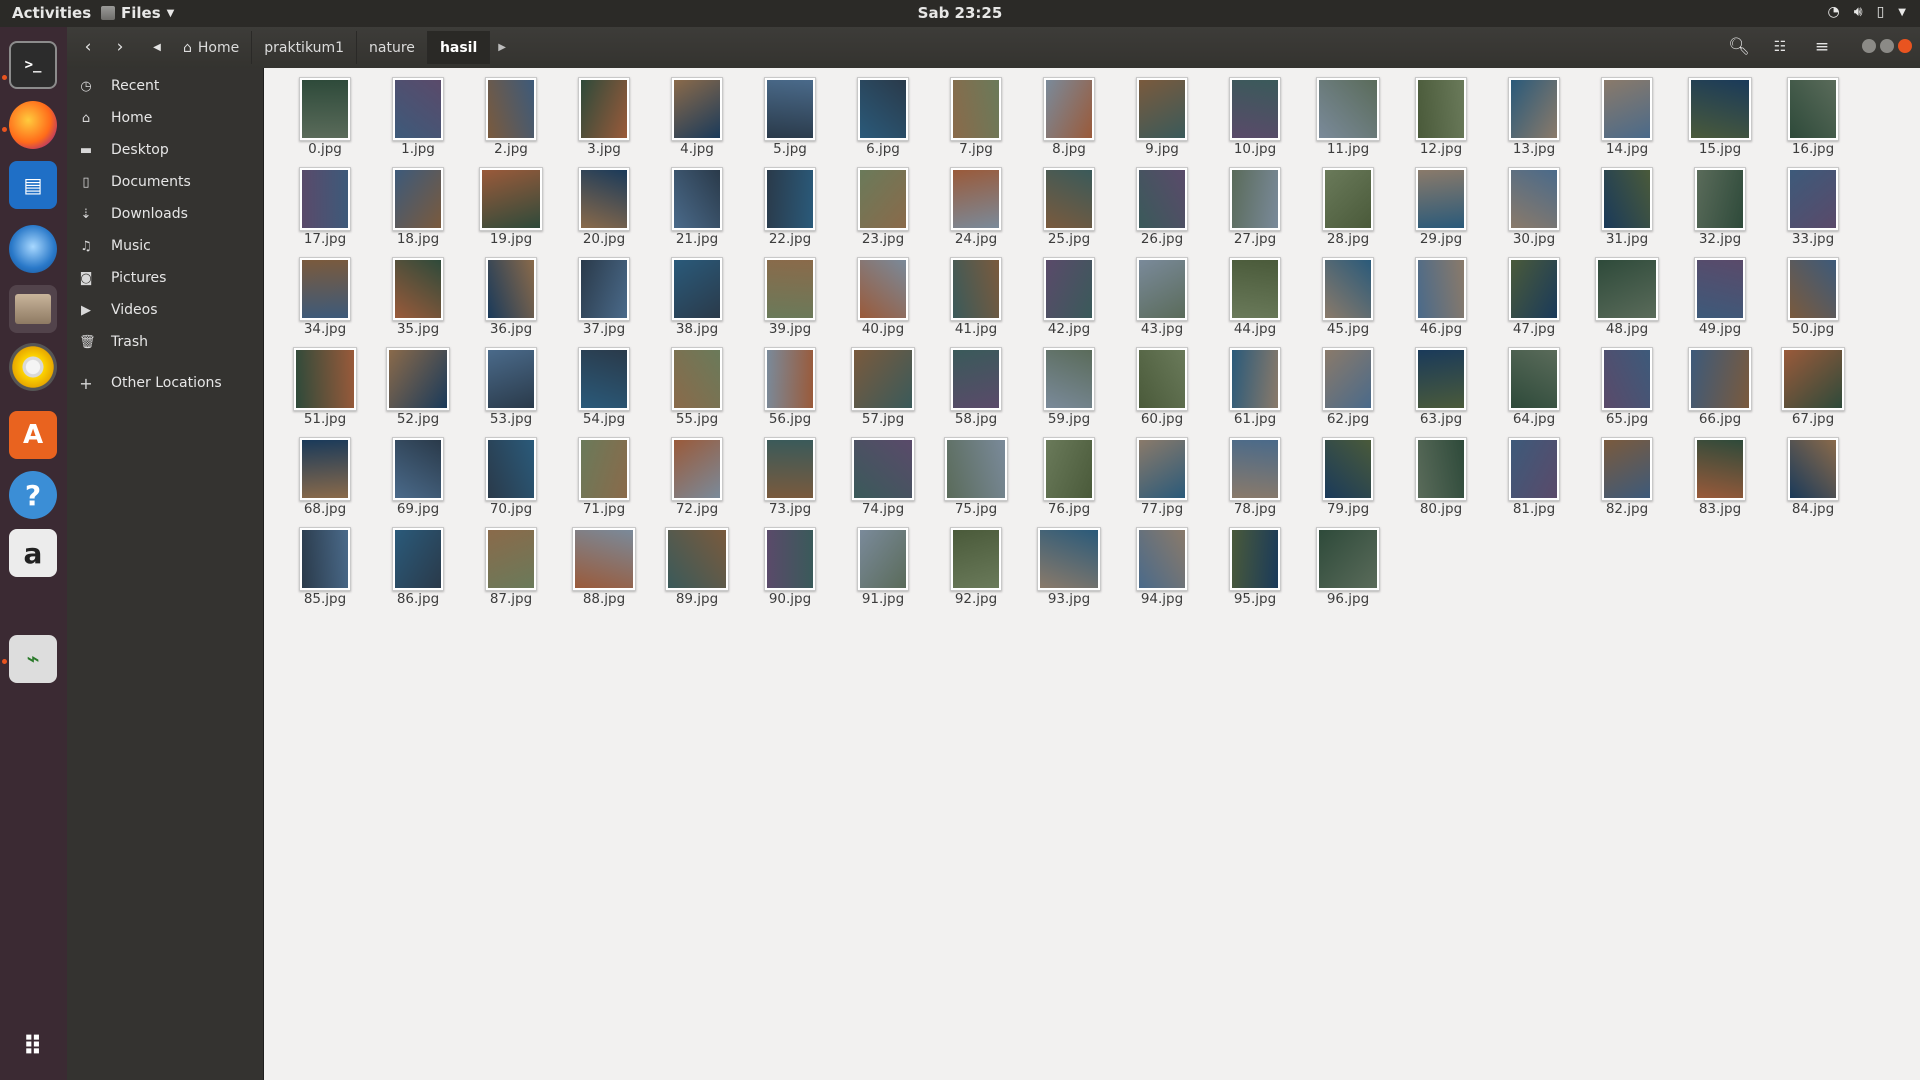 The width and height of the screenshot is (1920, 1080). Describe the element at coordinates (212, 47) in the screenshot. I see `crumb-home: ⌂ Home` at that location.